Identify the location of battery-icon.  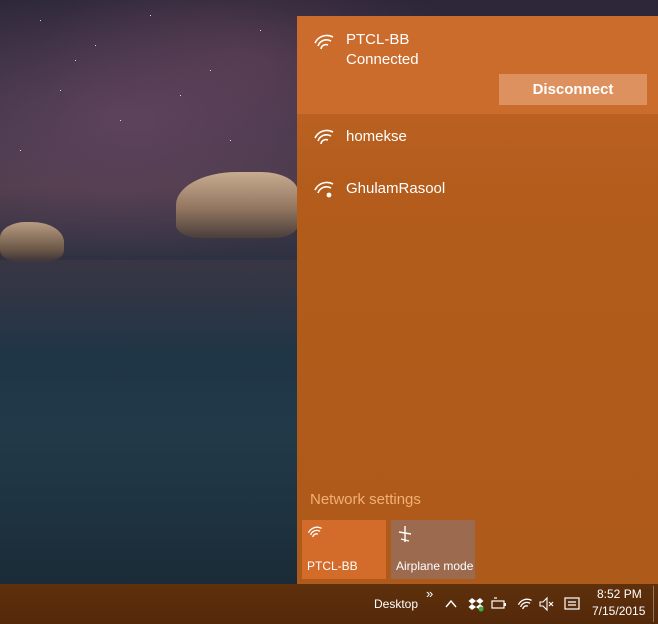
(499, 604).